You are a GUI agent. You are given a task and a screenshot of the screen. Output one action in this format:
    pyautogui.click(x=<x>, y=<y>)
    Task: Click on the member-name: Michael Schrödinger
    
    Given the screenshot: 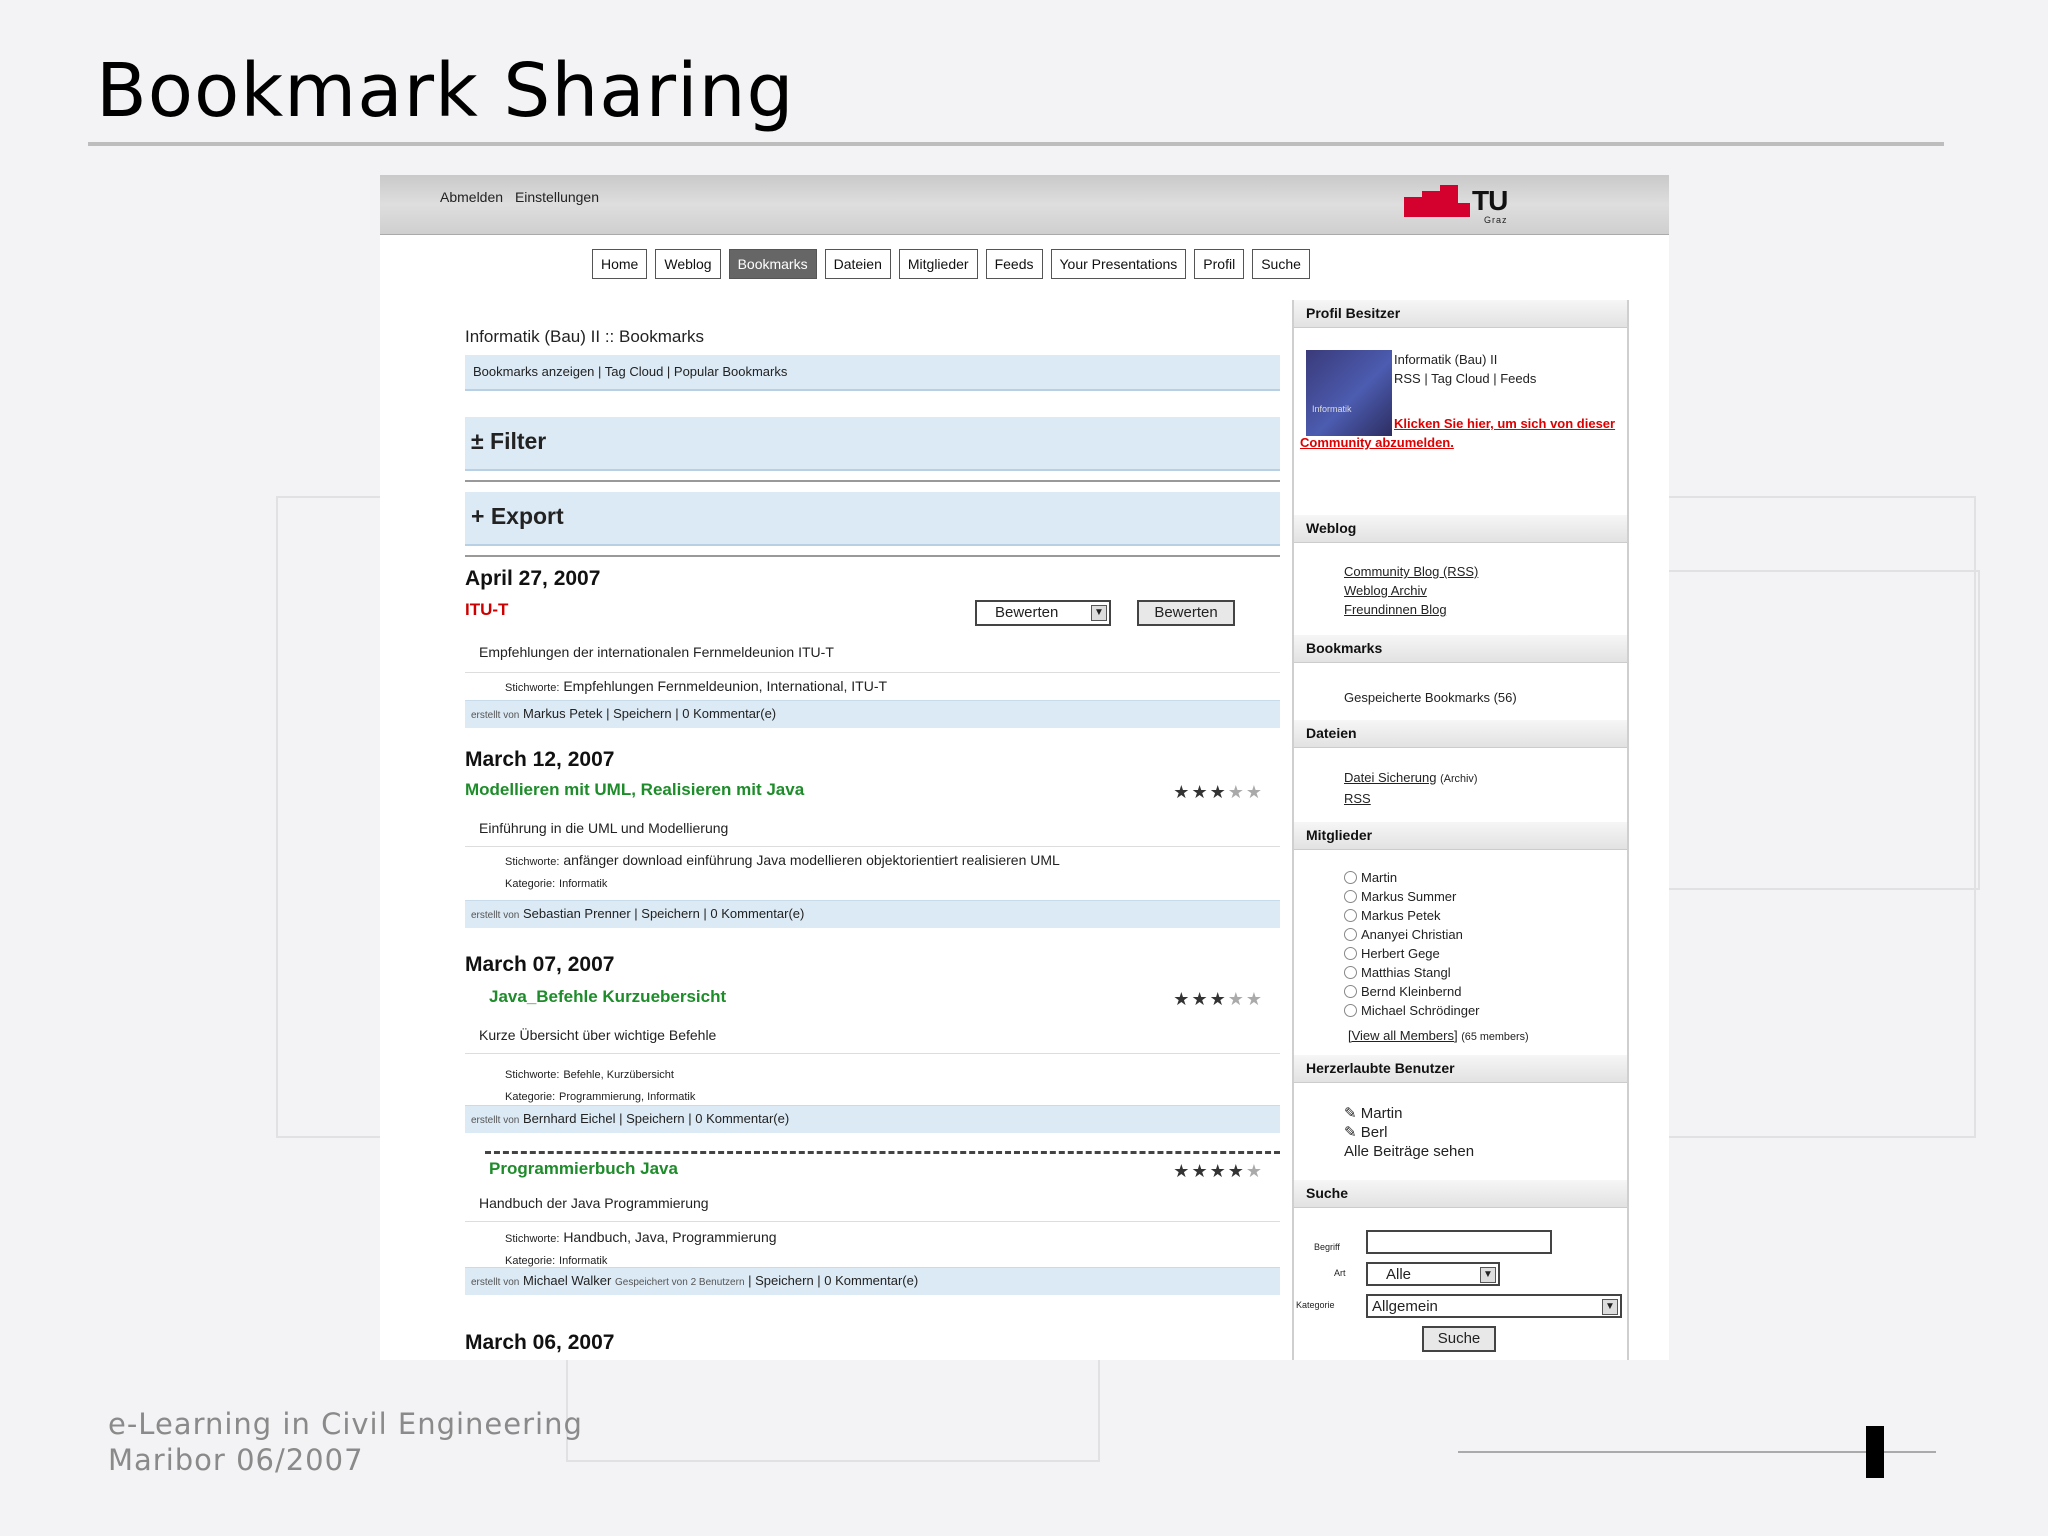 What is the action you would take?
    pyautogui.click(x=1420, y=1010)
    